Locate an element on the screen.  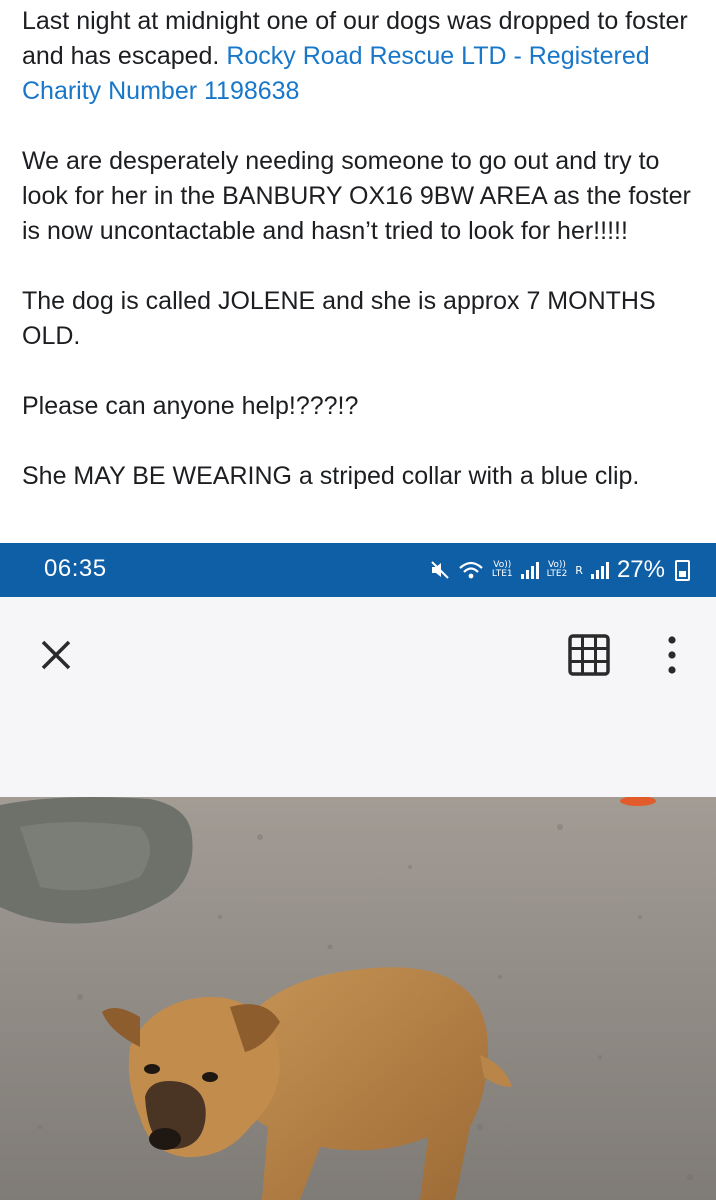
post-paragraph-4: Please can anyone help!???!? is located at coordinates (190, 406).